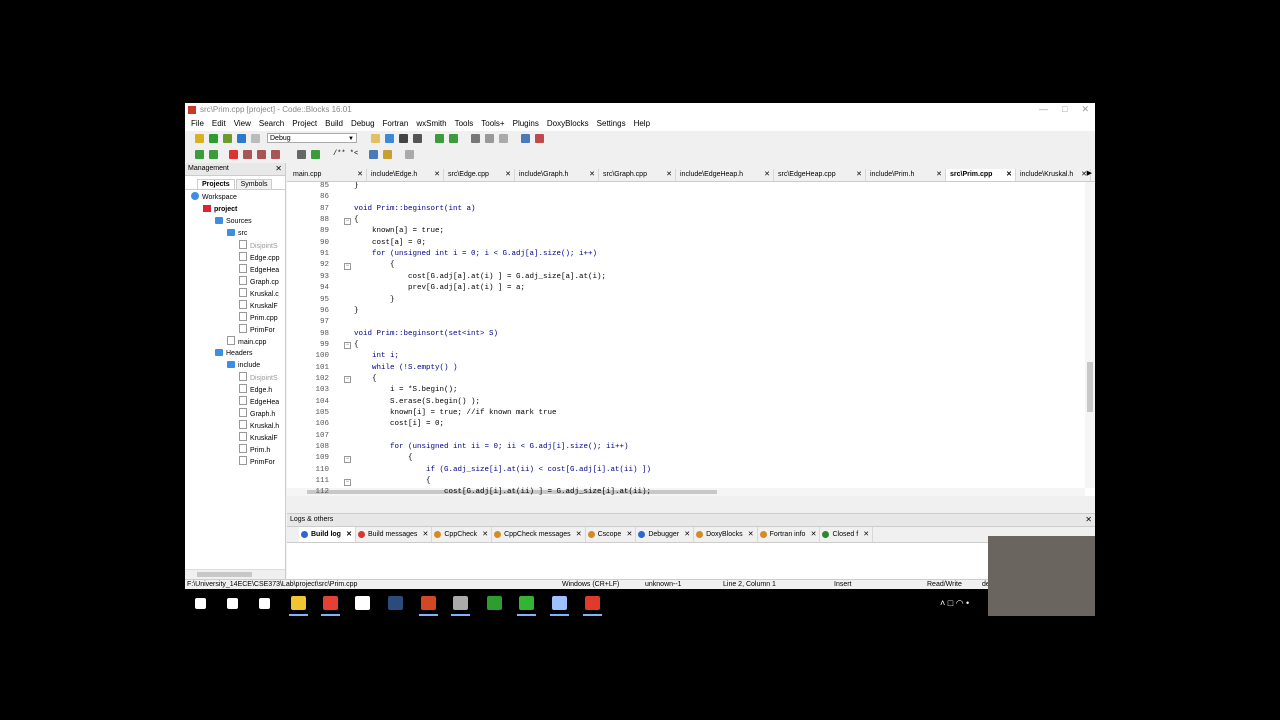 The height and width of the screenshot is (720, 1280). What do you see at coordinates (726, 534) in the screenshot?
I see `logs-tab: DoxyBlocks ✕` at bounding box center [726, 534].